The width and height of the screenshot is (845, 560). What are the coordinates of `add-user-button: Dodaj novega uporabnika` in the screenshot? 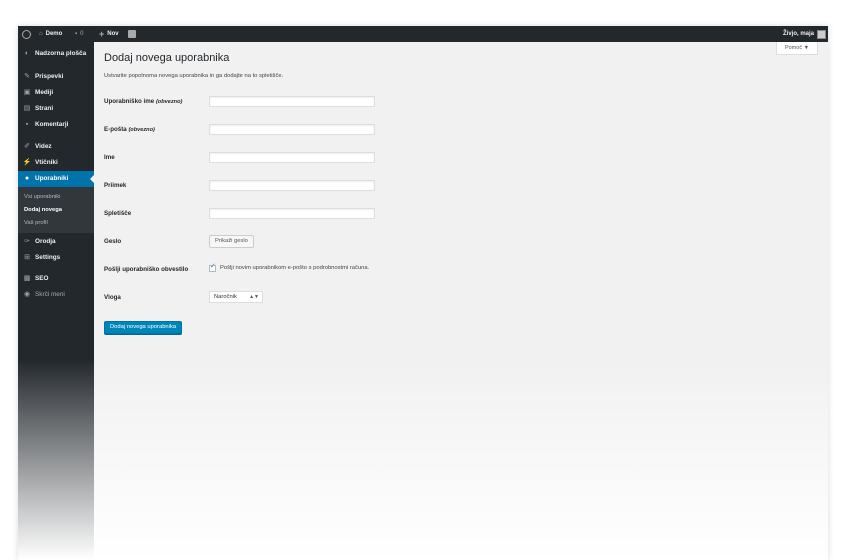 It's located at (143, 327).